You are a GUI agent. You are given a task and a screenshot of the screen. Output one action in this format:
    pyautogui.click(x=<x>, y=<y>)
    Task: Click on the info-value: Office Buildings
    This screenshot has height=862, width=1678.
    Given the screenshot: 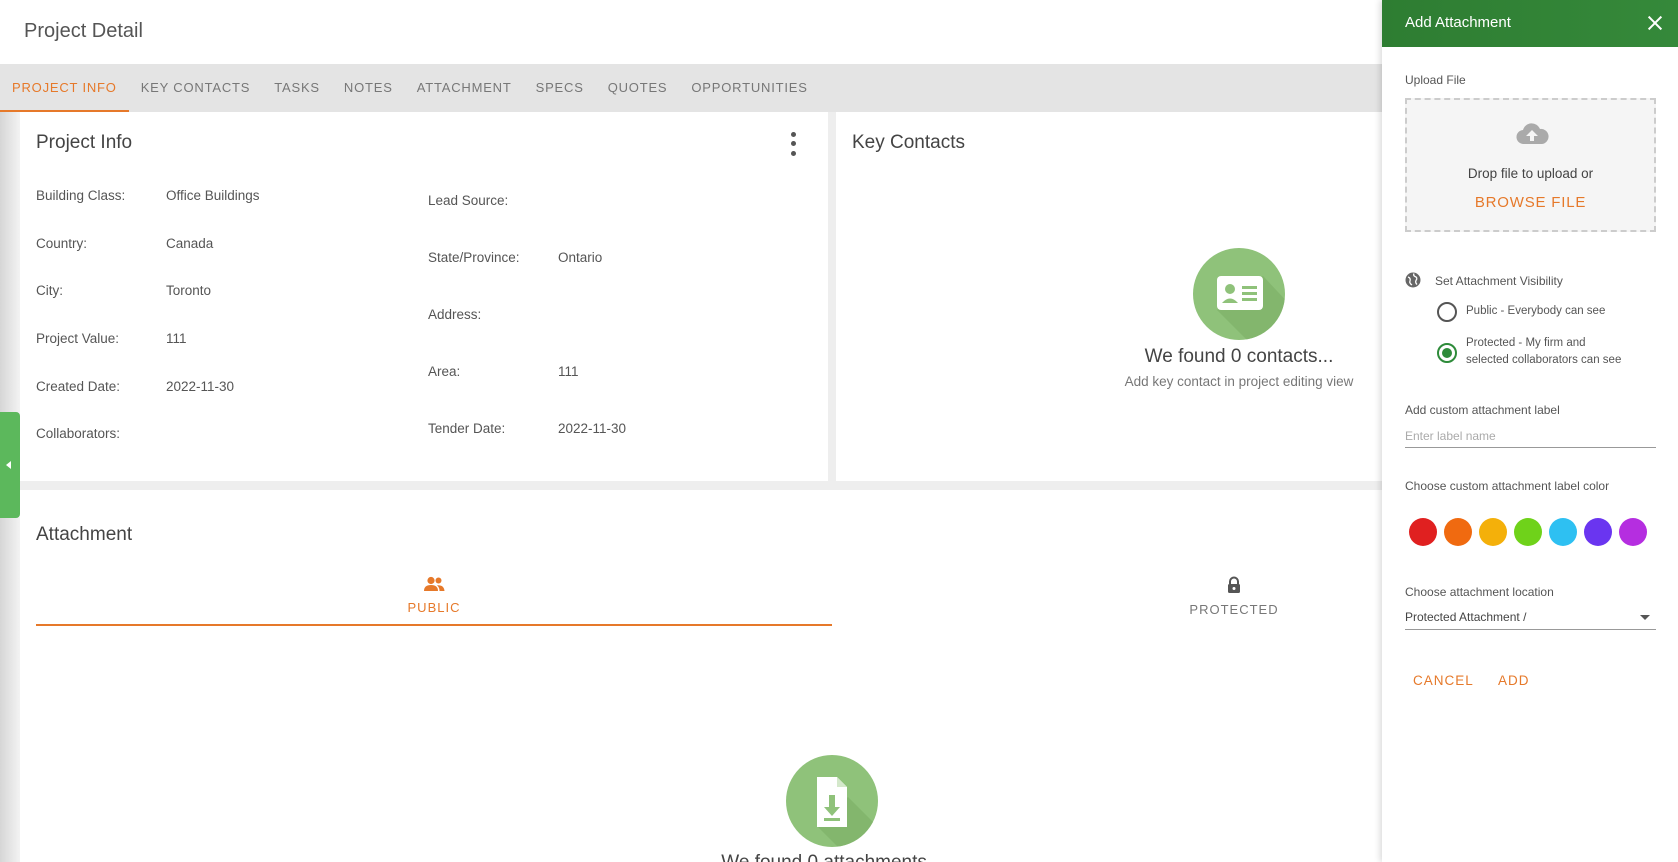 What is the action you would take?
    pyautogui.click(x=213, y=195)
    